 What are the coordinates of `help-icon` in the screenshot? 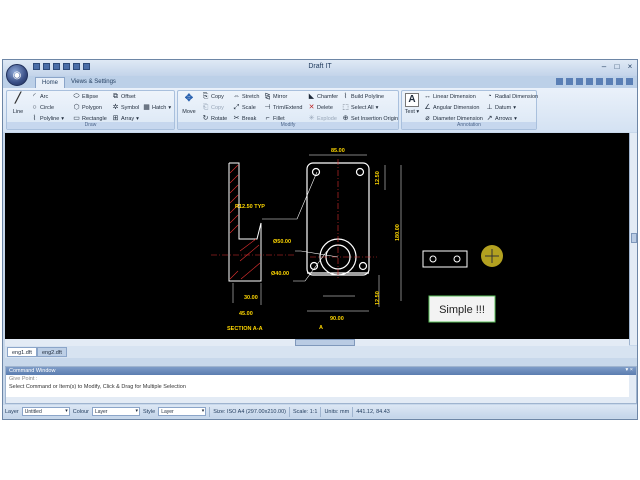 It's located at (629, 81).